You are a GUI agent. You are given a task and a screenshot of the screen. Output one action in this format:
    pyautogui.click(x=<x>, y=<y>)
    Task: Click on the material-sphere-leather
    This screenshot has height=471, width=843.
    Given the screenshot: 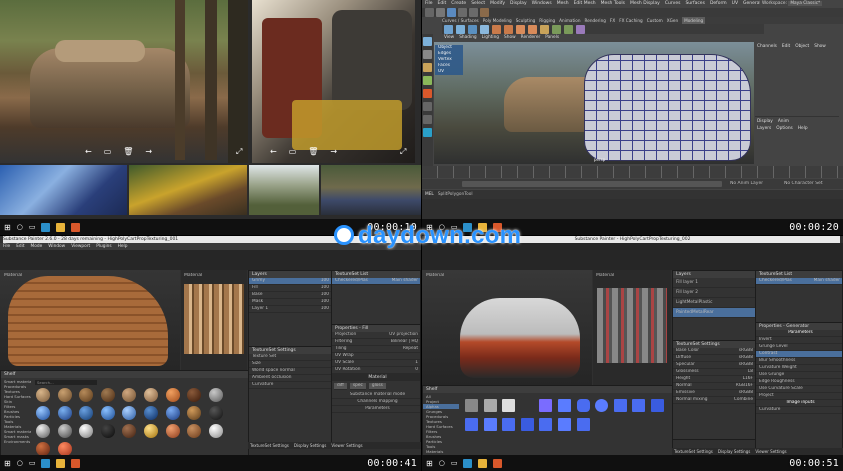 What is the action you would take?
    pyautogui.click(x=194, y=395)
    